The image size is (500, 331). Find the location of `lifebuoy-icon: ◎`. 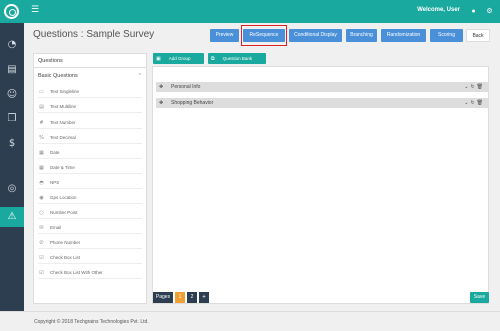

lifebuoy-icon: ◎ is located at coordinates (12, 189).